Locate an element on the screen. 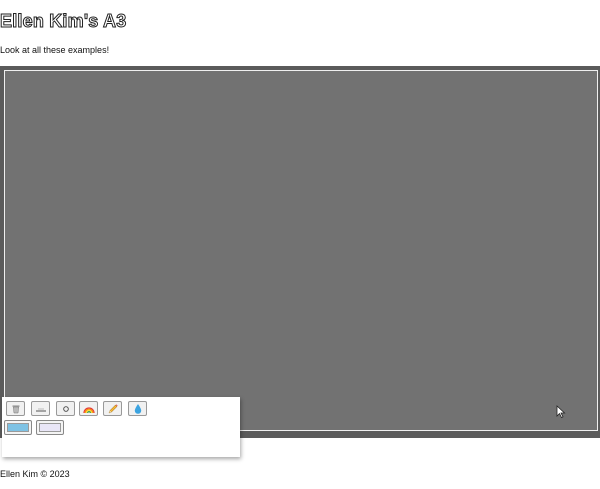 The height and width of the screenshot is (489, 600). color-swatch-sky-blue is located at coordinates (18, 427).